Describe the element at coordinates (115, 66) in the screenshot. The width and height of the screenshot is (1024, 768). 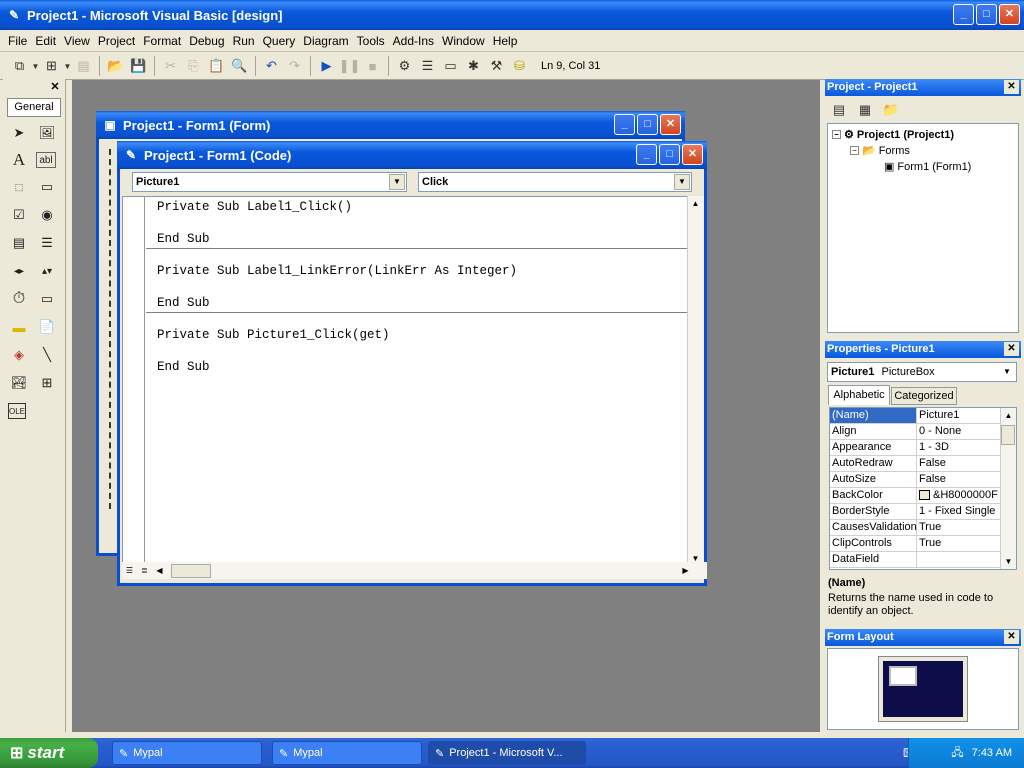
I see `open-folder-icon: 📂` at that location.